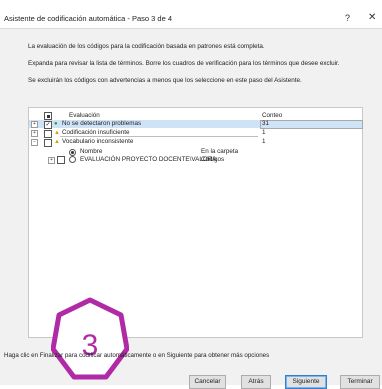 This screenshot has height=389, width=382. I want to click on collapse-icon: −, so click(34, 142).